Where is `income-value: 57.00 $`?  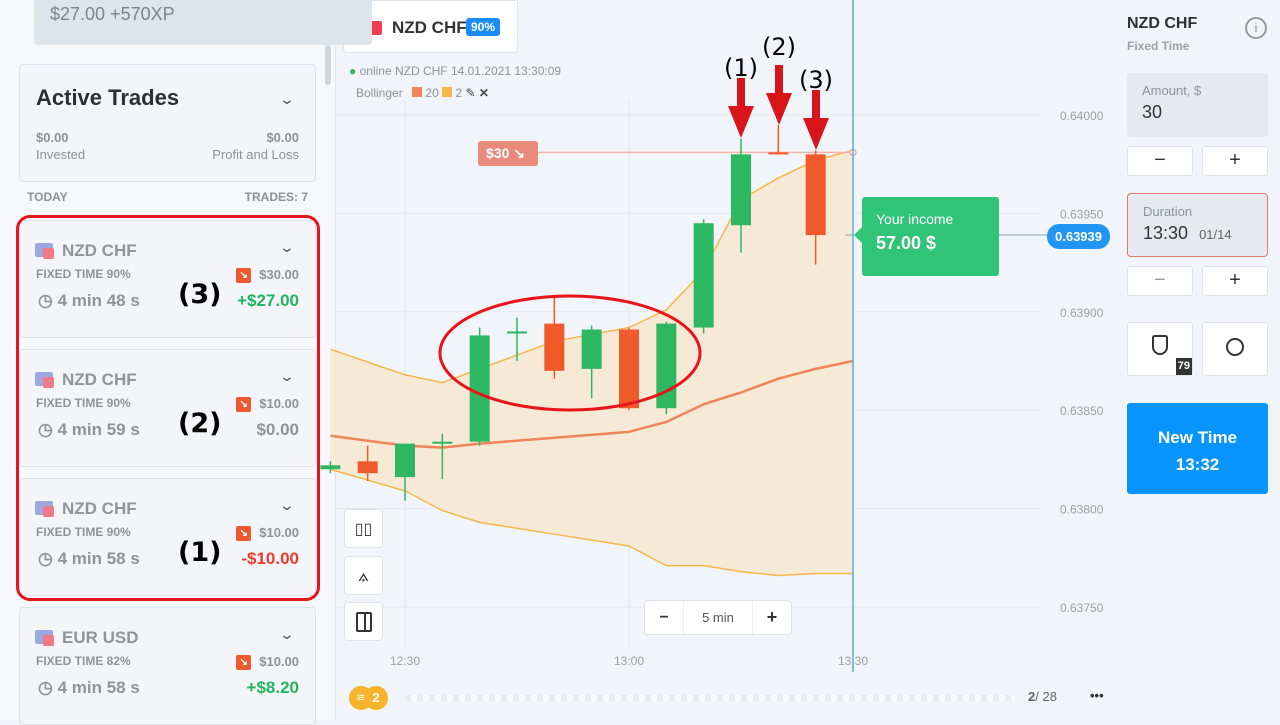 income-value: 57.00 $ is located at coordinates (906, 243).